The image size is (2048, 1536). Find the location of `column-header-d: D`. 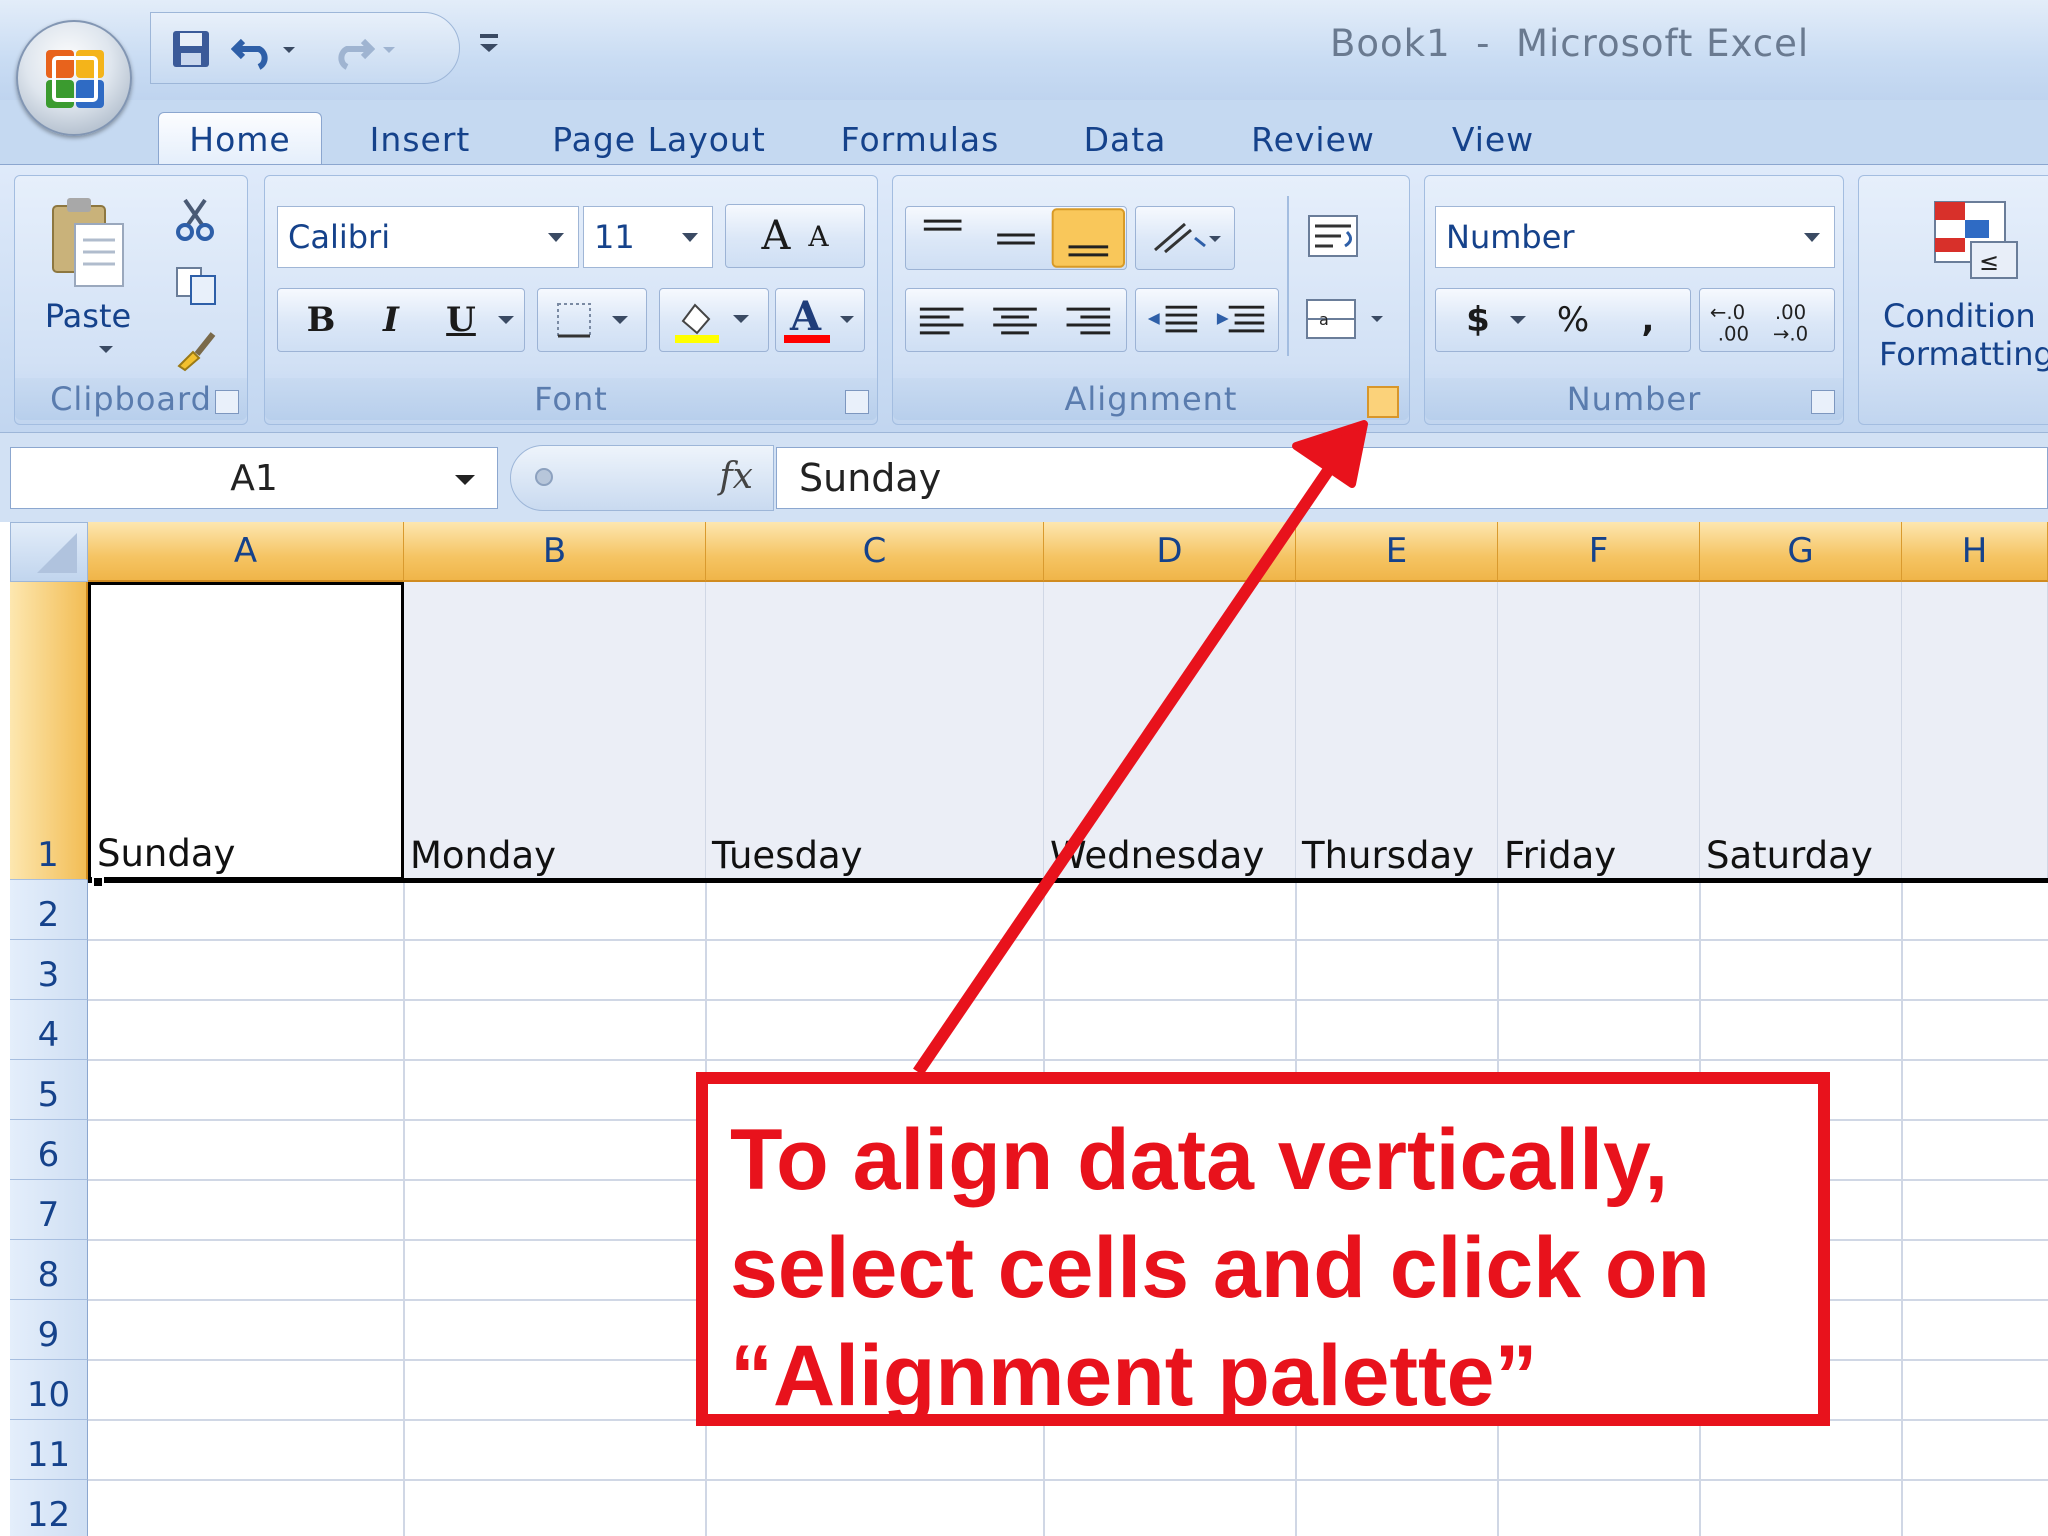

column-header-d: D is located at coordinates (1170, 552).